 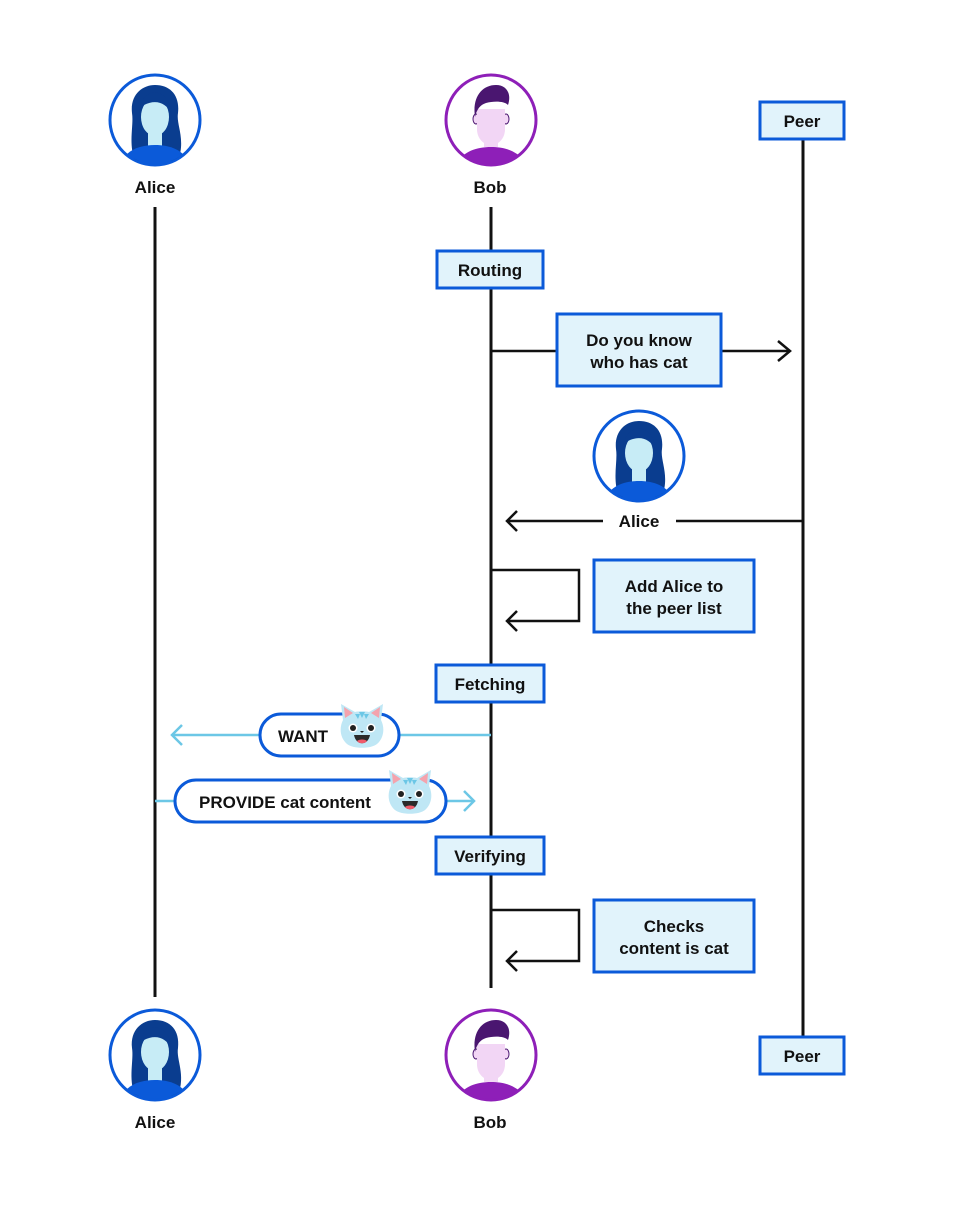 What do you see at coordinates (491, 1059) in the screenshot?
I see `bob-avatar-bottom` at bounding box center [491, 1059].